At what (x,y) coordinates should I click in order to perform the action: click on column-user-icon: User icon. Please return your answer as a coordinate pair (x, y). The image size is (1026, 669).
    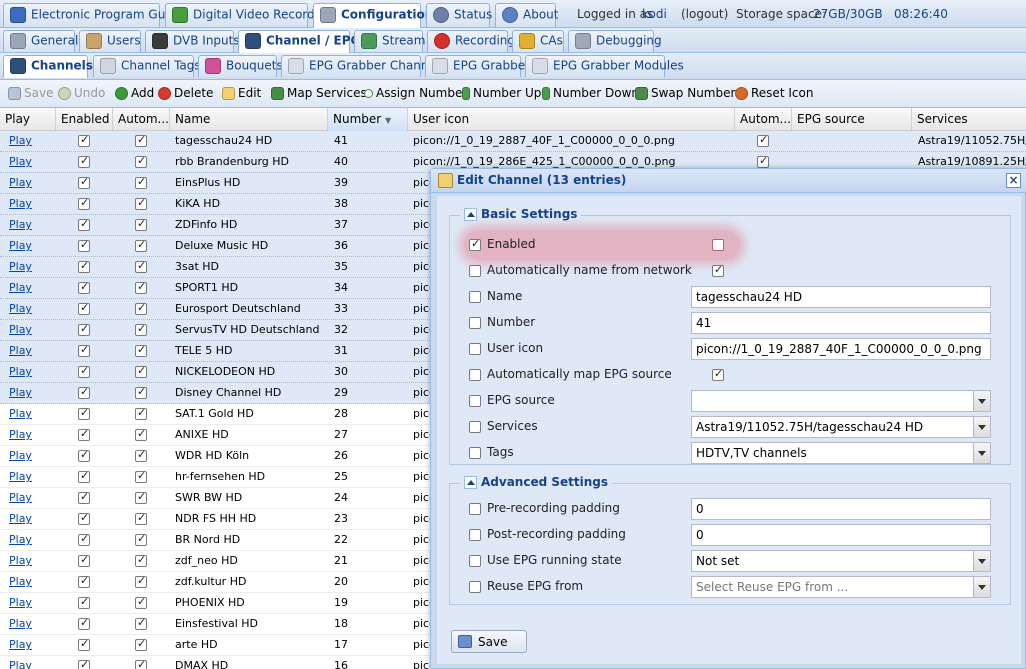
    Looking at the image, I should click on (571, 119).